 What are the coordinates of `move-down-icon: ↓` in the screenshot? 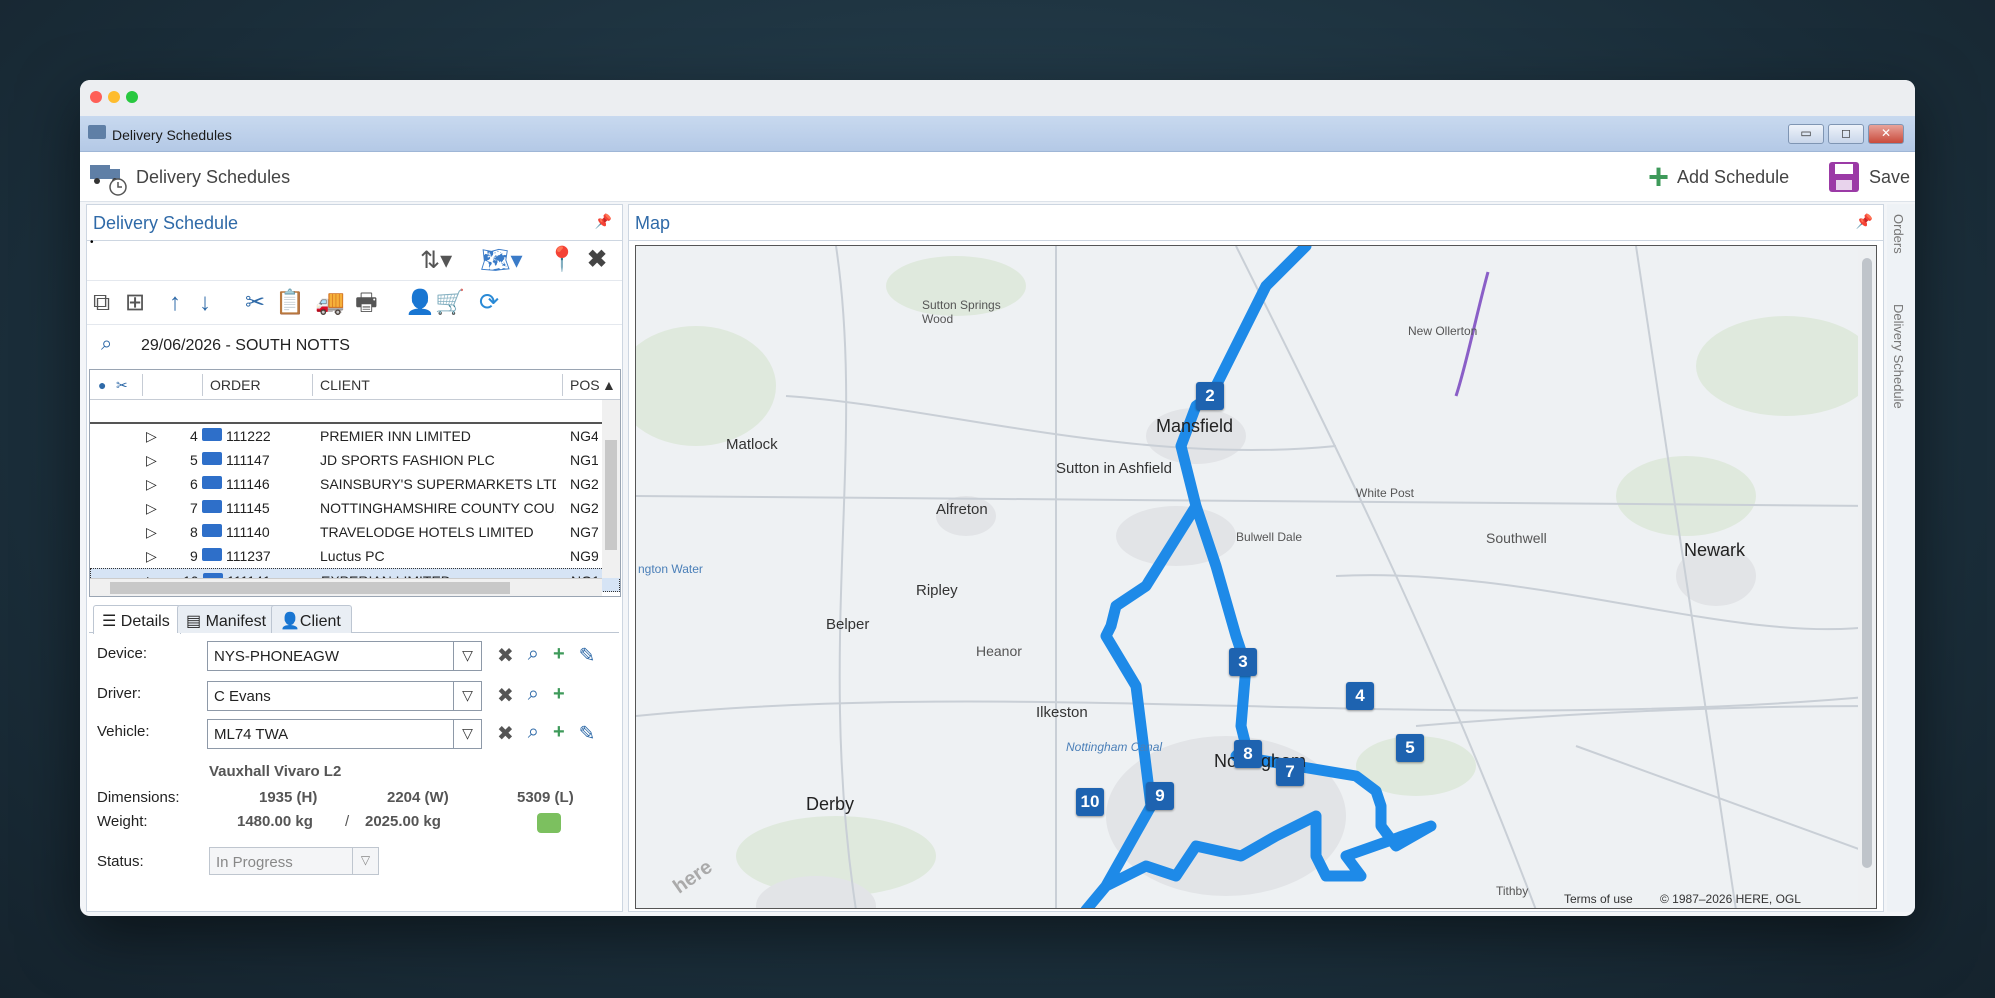 It's located at (205, 303).